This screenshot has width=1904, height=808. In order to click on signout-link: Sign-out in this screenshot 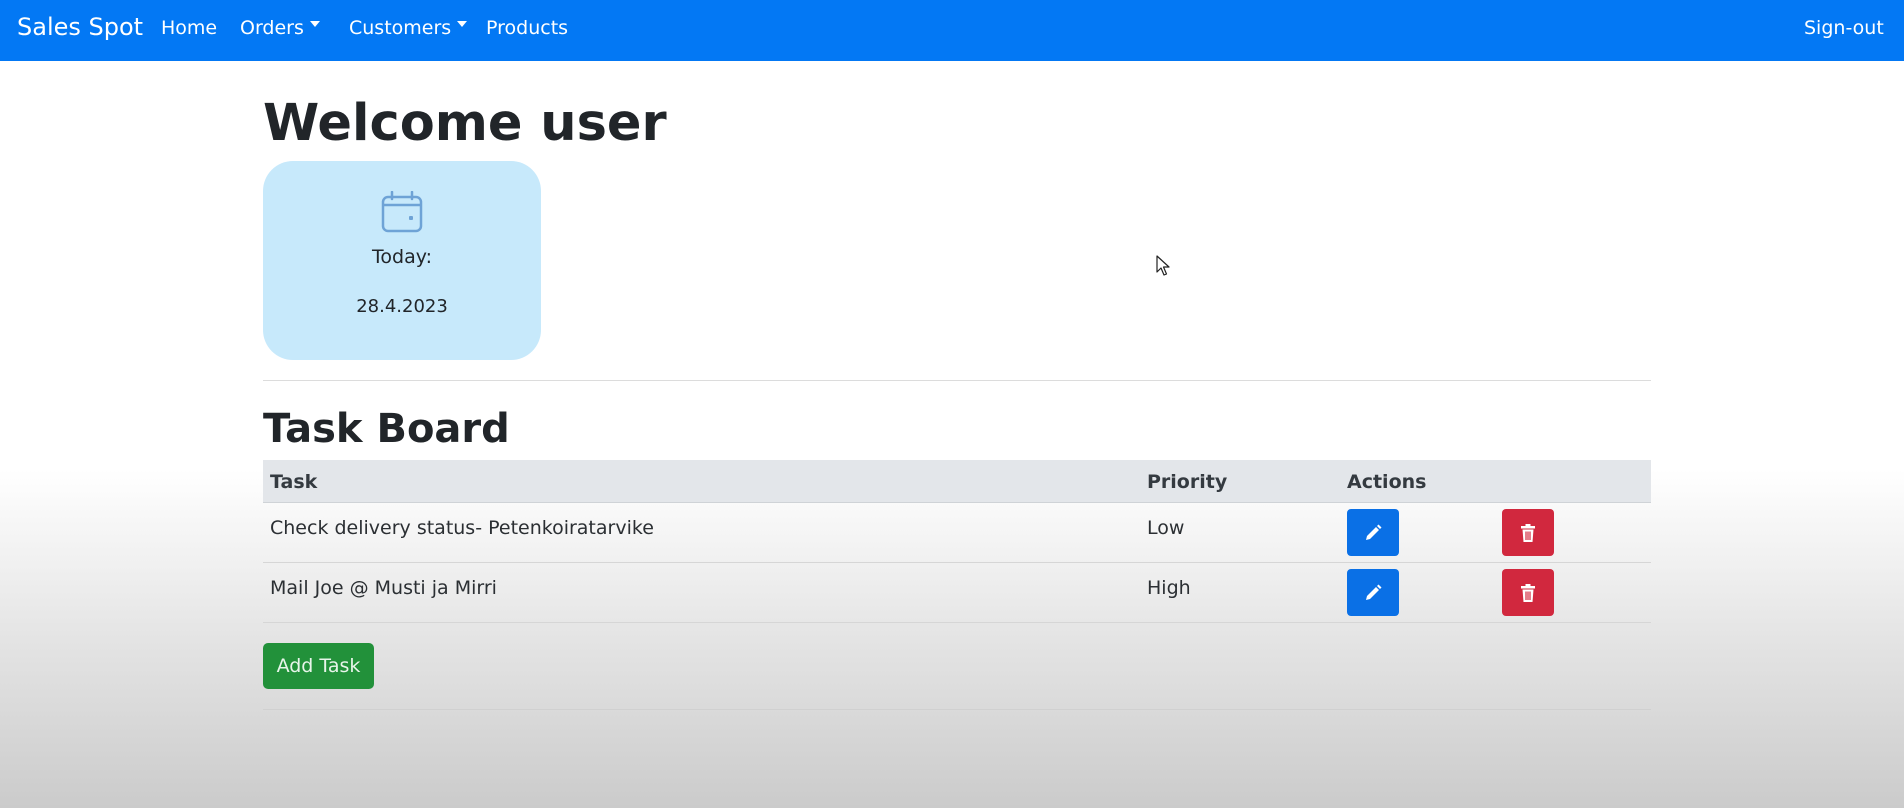, I will do `click(1844, 28)`.